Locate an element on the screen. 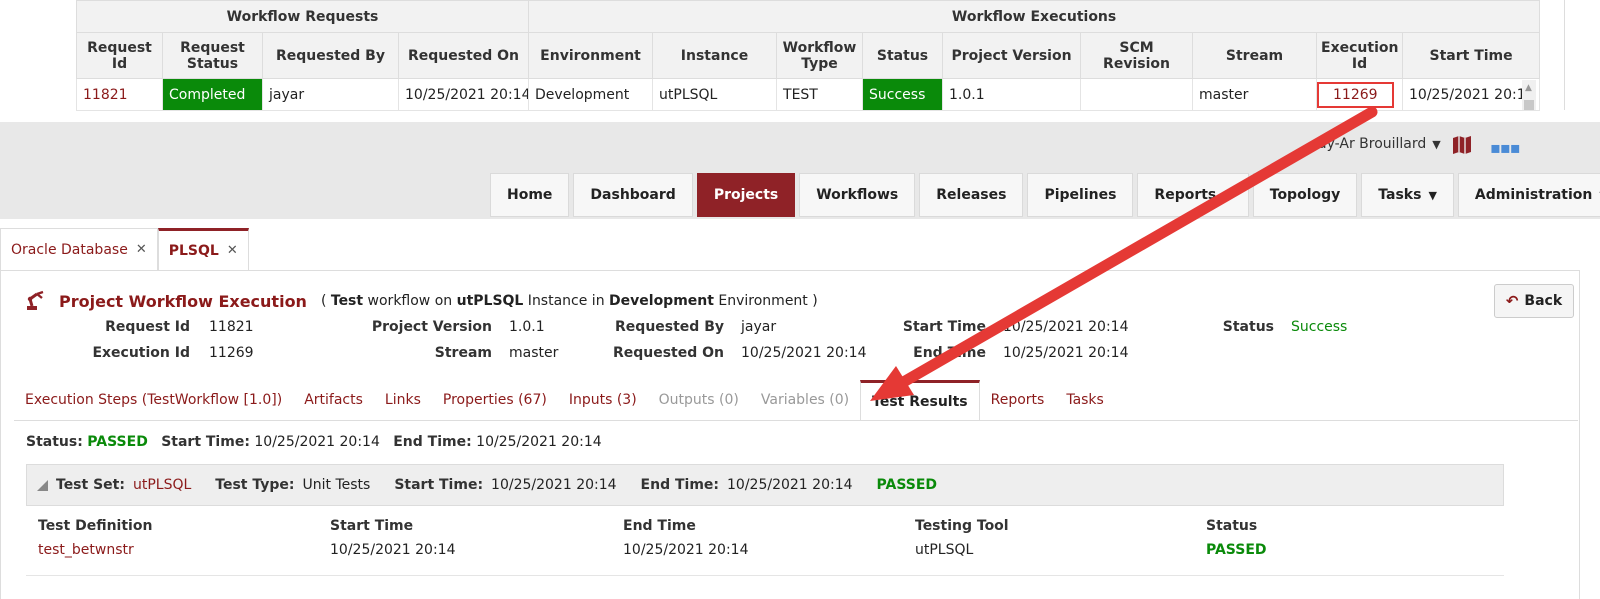 The height and width of the screenshot is (599, 1600). tab-label: PLSQL is located at coordinates (193, 250).